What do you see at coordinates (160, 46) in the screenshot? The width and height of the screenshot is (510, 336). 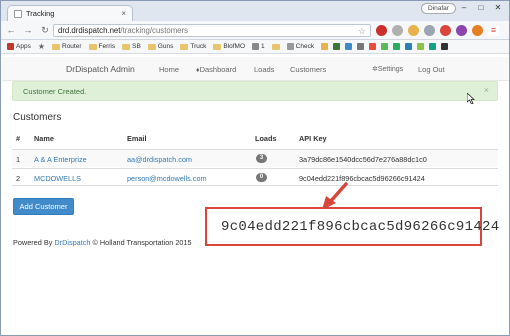 I see `bookmark-guns: Guns` at bounding box center [160, 46].